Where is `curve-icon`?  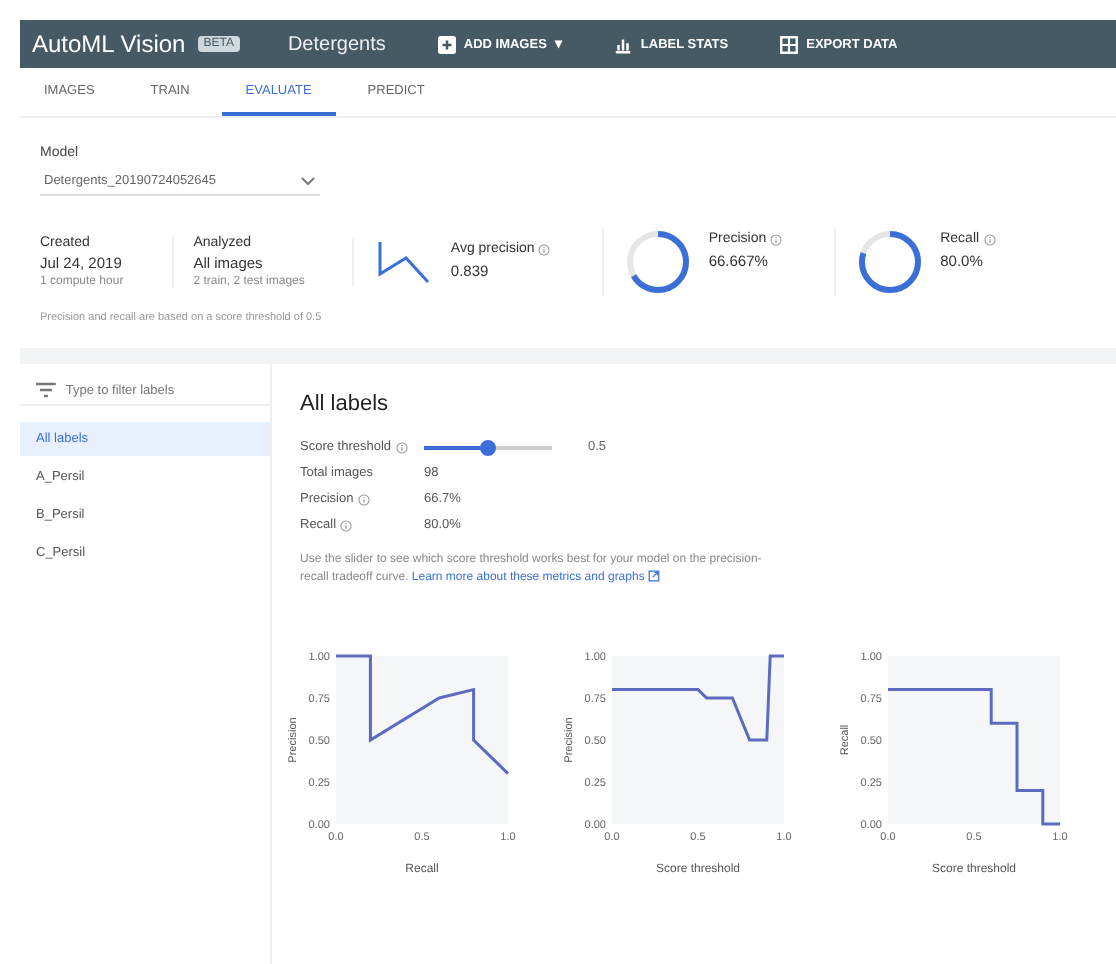 curve-icon is located at coordinates (404, 262).